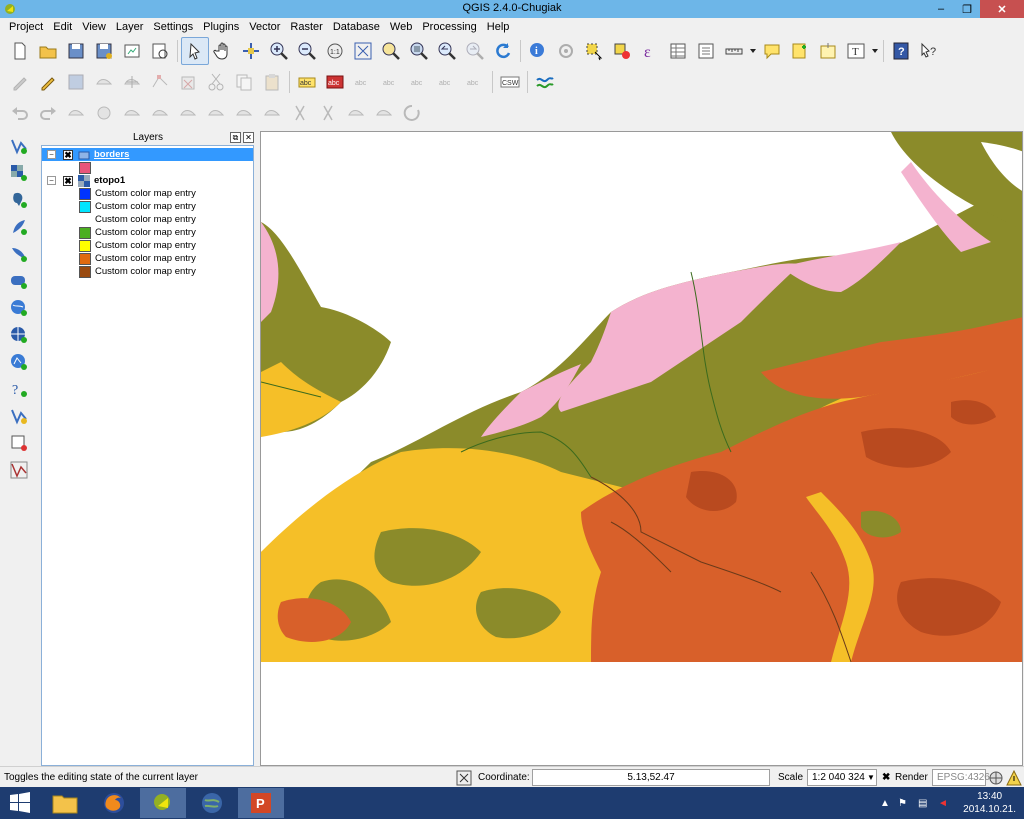  I want to click on layer-name: borders, so click(111, 154).